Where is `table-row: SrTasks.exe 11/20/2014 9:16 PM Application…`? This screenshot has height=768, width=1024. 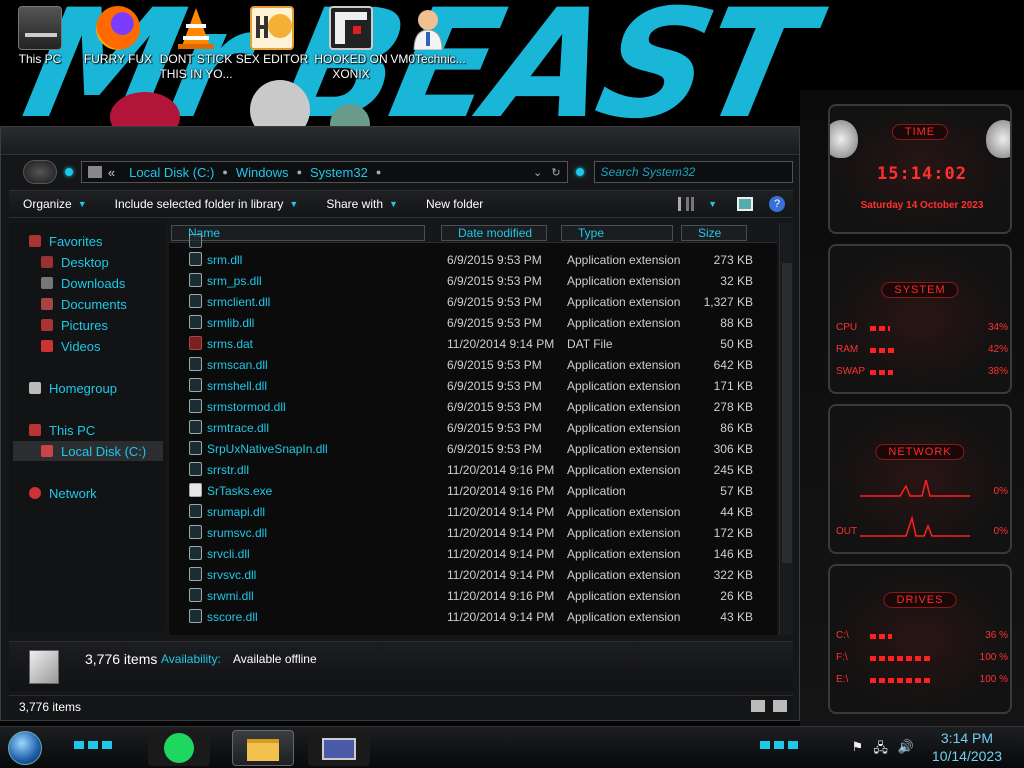
table-row: SrTasks.exe 11/20/2014 9:16 PM Application… is located at coordinates (473, 490).